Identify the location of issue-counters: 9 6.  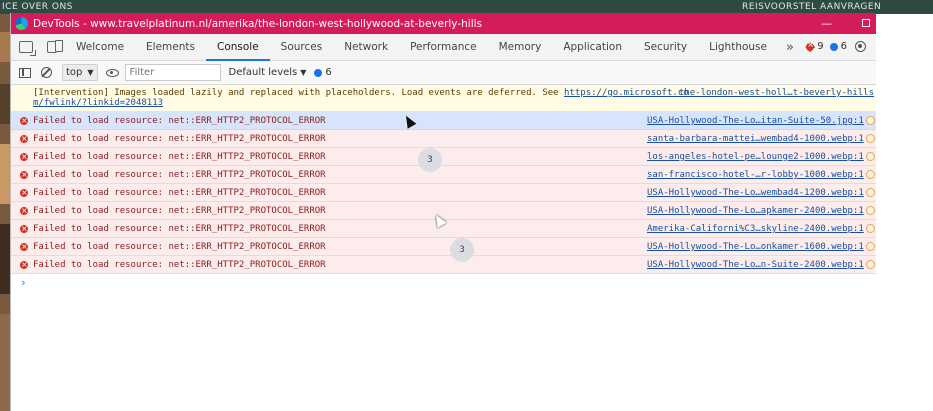
(836, 46).